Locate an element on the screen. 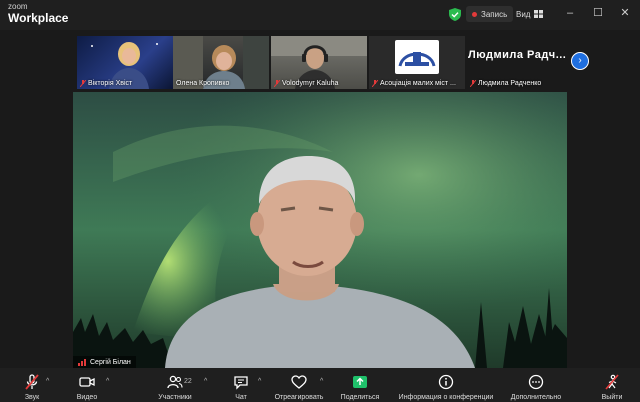 The height and width of the screenshot is (402, 640). speaker-name-label: Сергій Білан is located at coordinates (104, 362).